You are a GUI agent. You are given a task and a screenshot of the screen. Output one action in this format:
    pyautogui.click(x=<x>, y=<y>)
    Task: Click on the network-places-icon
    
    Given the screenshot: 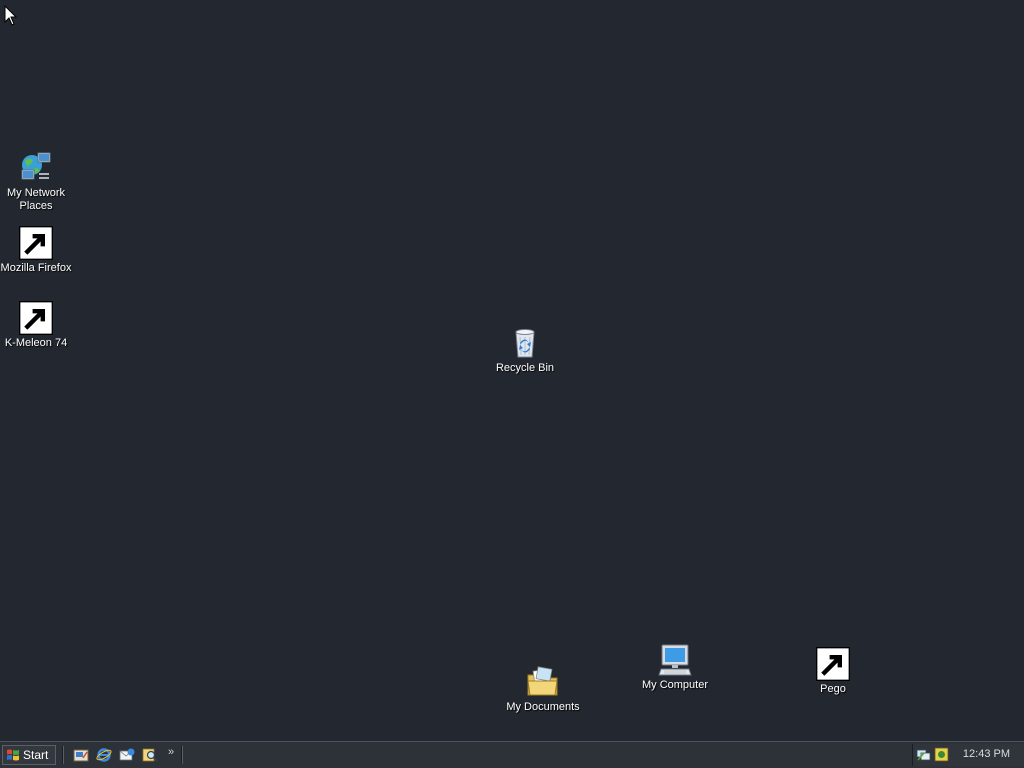 What is the action you would take?
    pyautogui.click(x=36, y=168)
    